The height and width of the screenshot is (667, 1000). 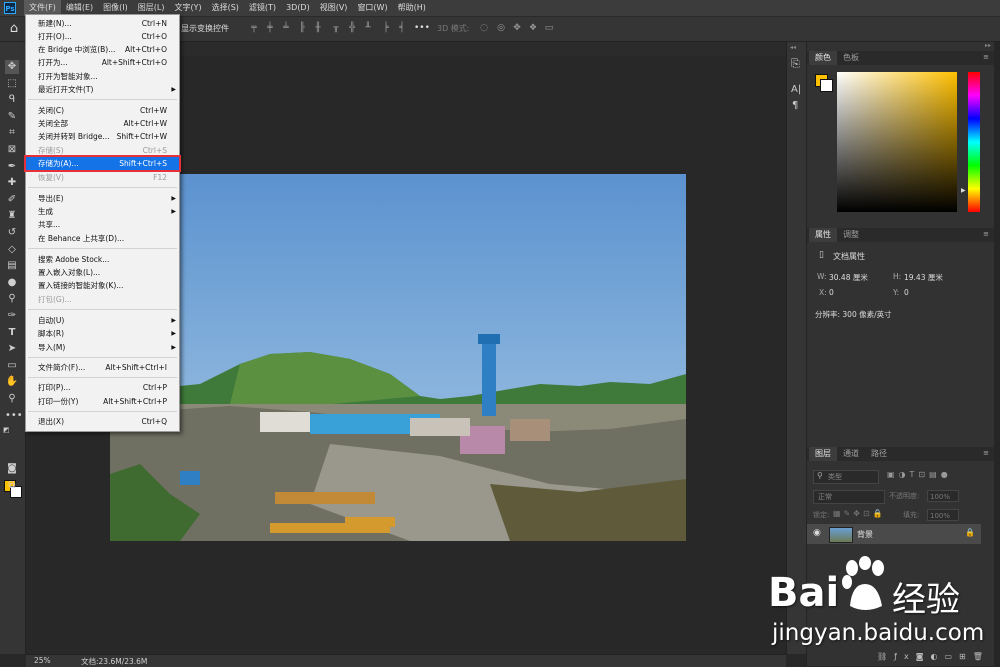 What do you see at coordinates (865, 534) in the screenshot?
I see `layer-name: 背景` at bounding box center [865, 534].